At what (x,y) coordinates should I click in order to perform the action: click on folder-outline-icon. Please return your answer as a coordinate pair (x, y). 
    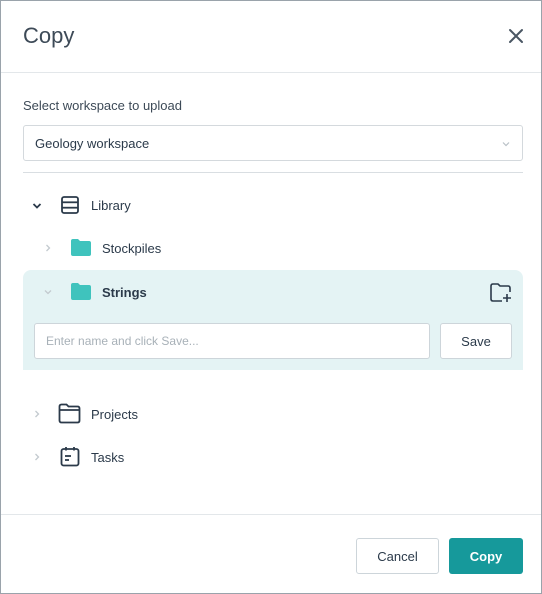
    Looking at the image, I should click on (69, 413).